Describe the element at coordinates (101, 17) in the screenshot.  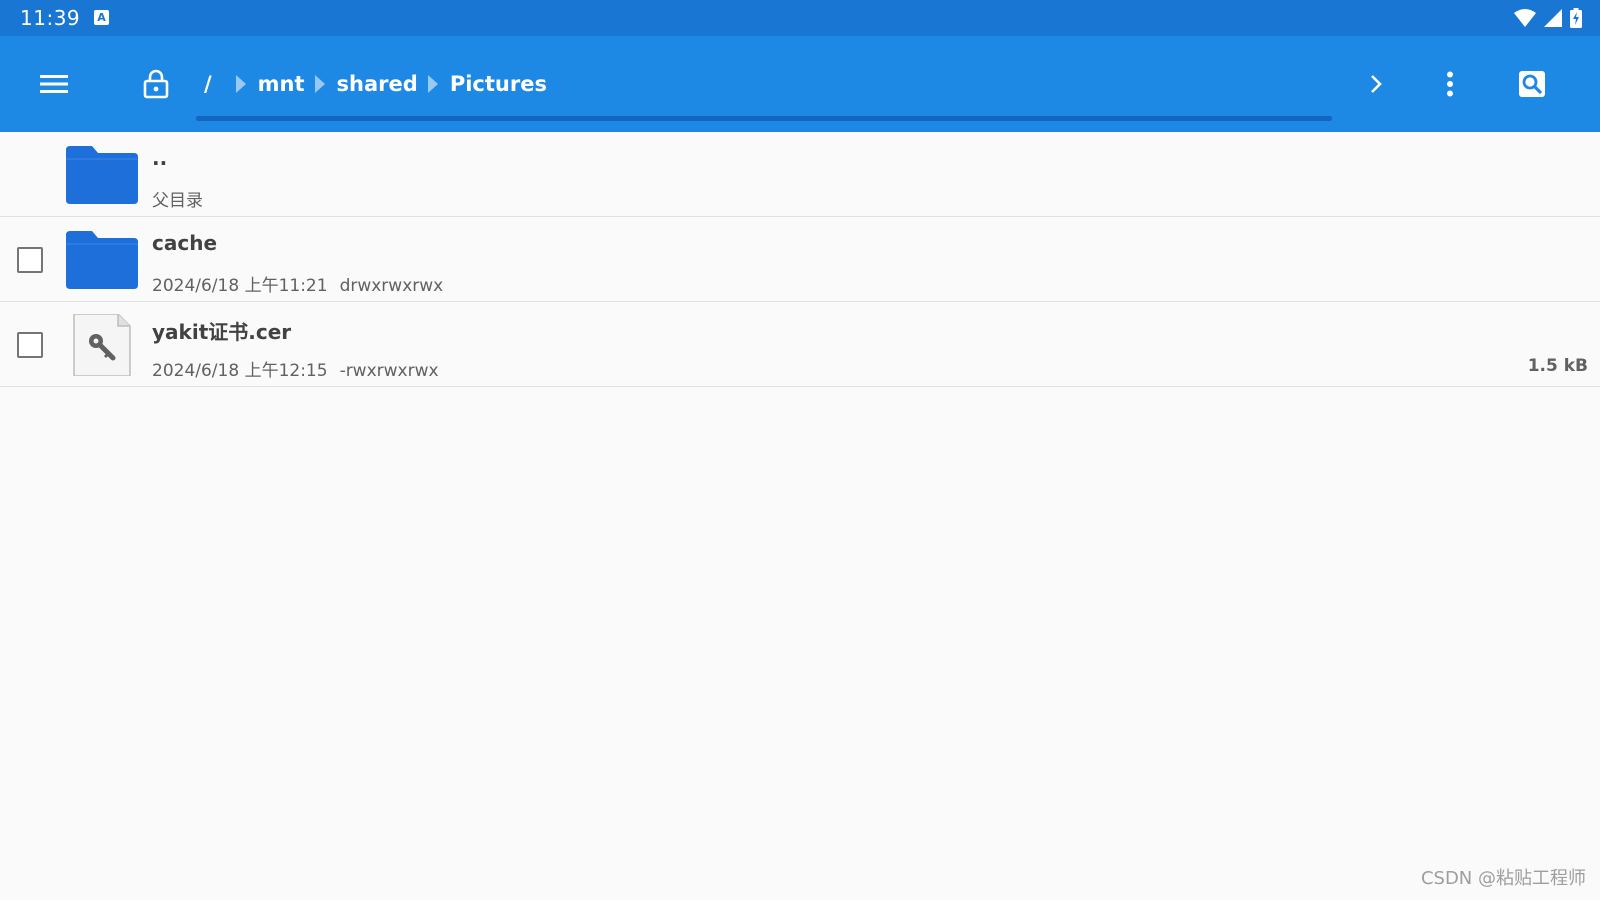
I see `keyboard-notification-icon: A` at that location.